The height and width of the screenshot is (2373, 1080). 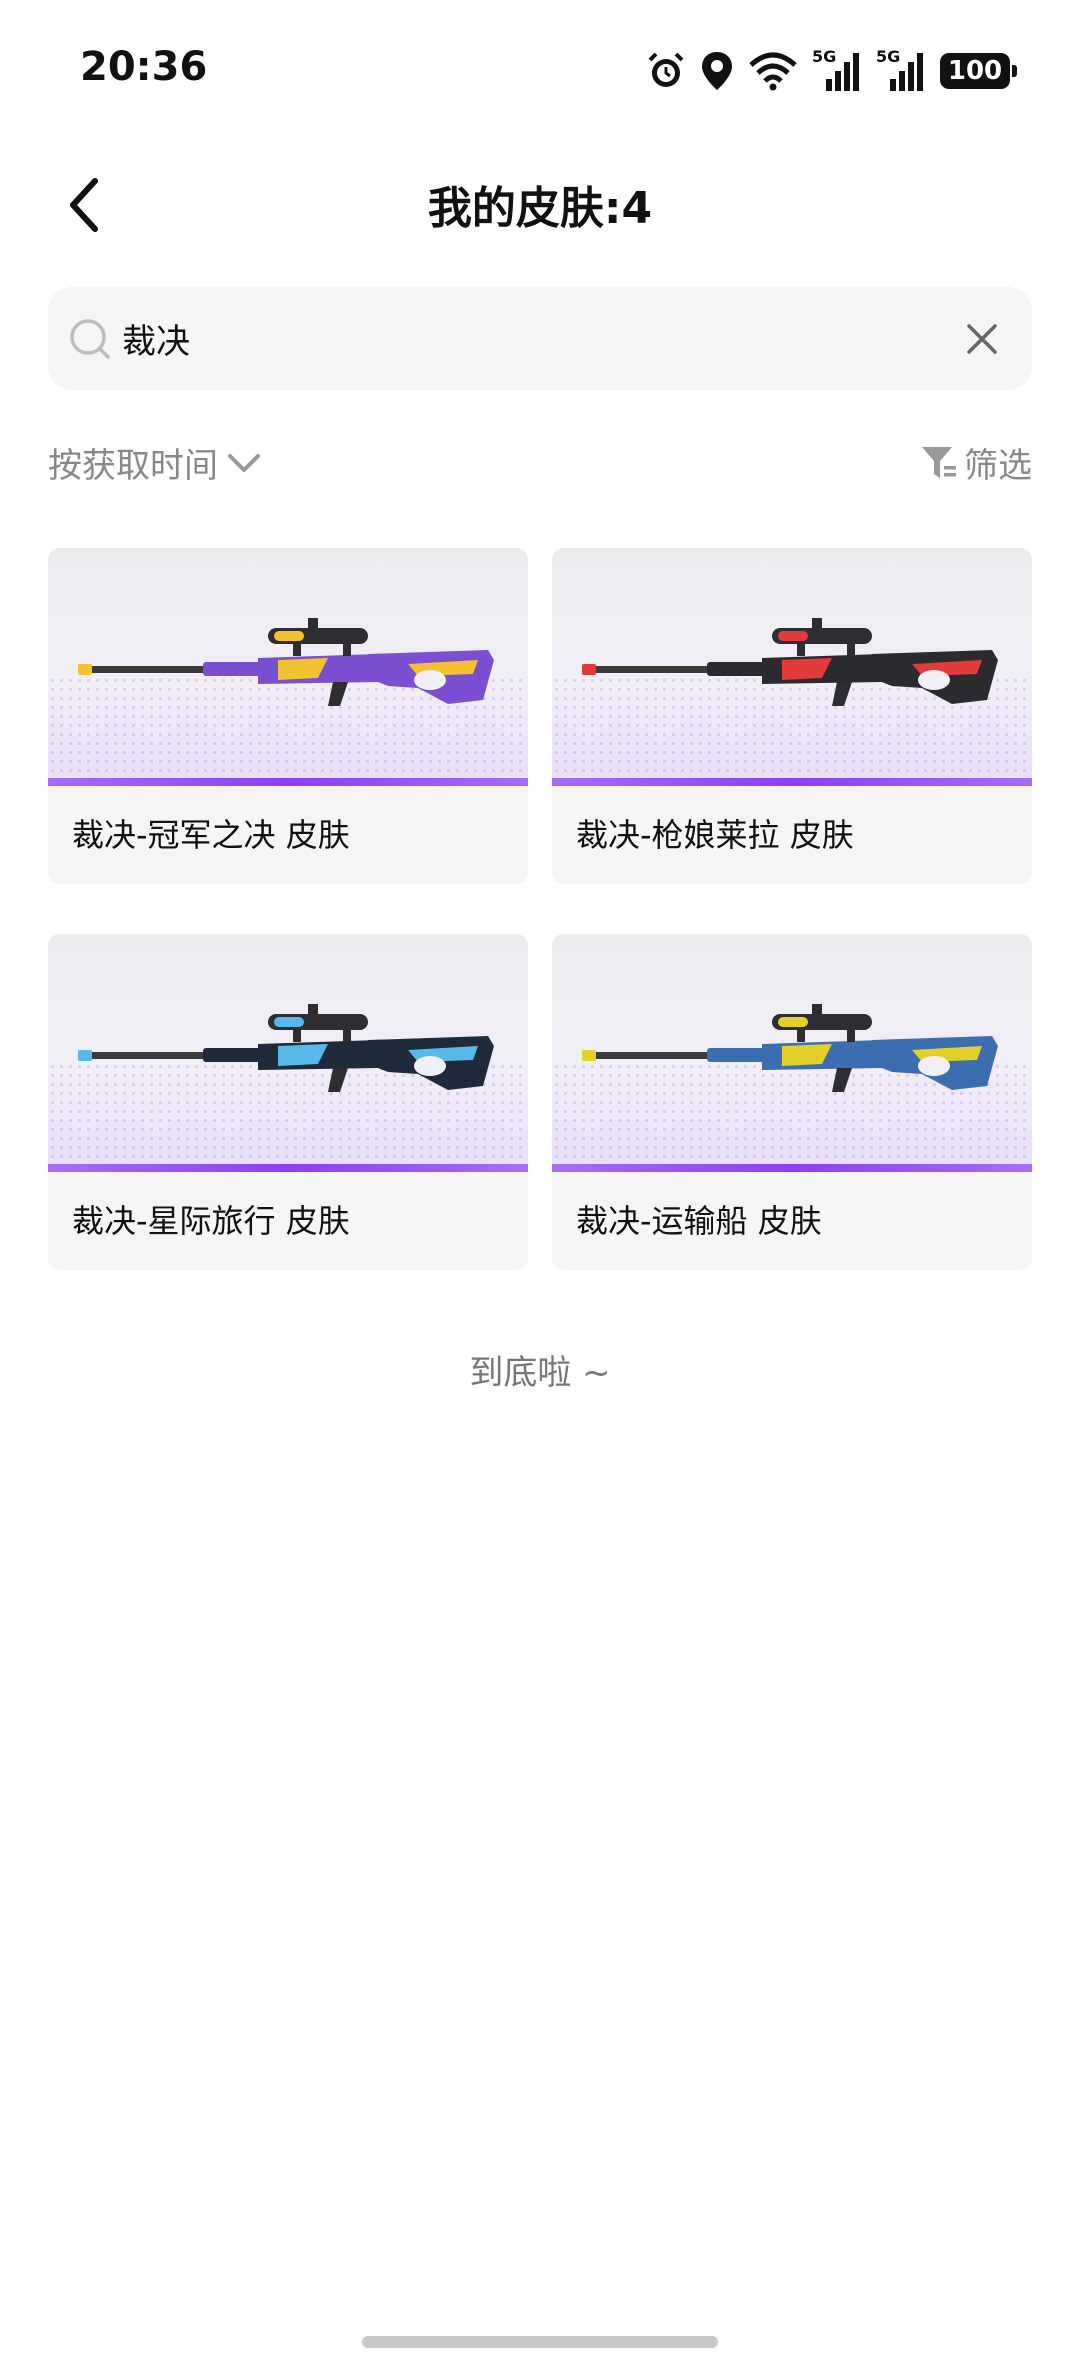 What do you see at coordinates (144, 67) in the screenshot?
I see `status-time: 20:36` at bounding box center [144, 67].